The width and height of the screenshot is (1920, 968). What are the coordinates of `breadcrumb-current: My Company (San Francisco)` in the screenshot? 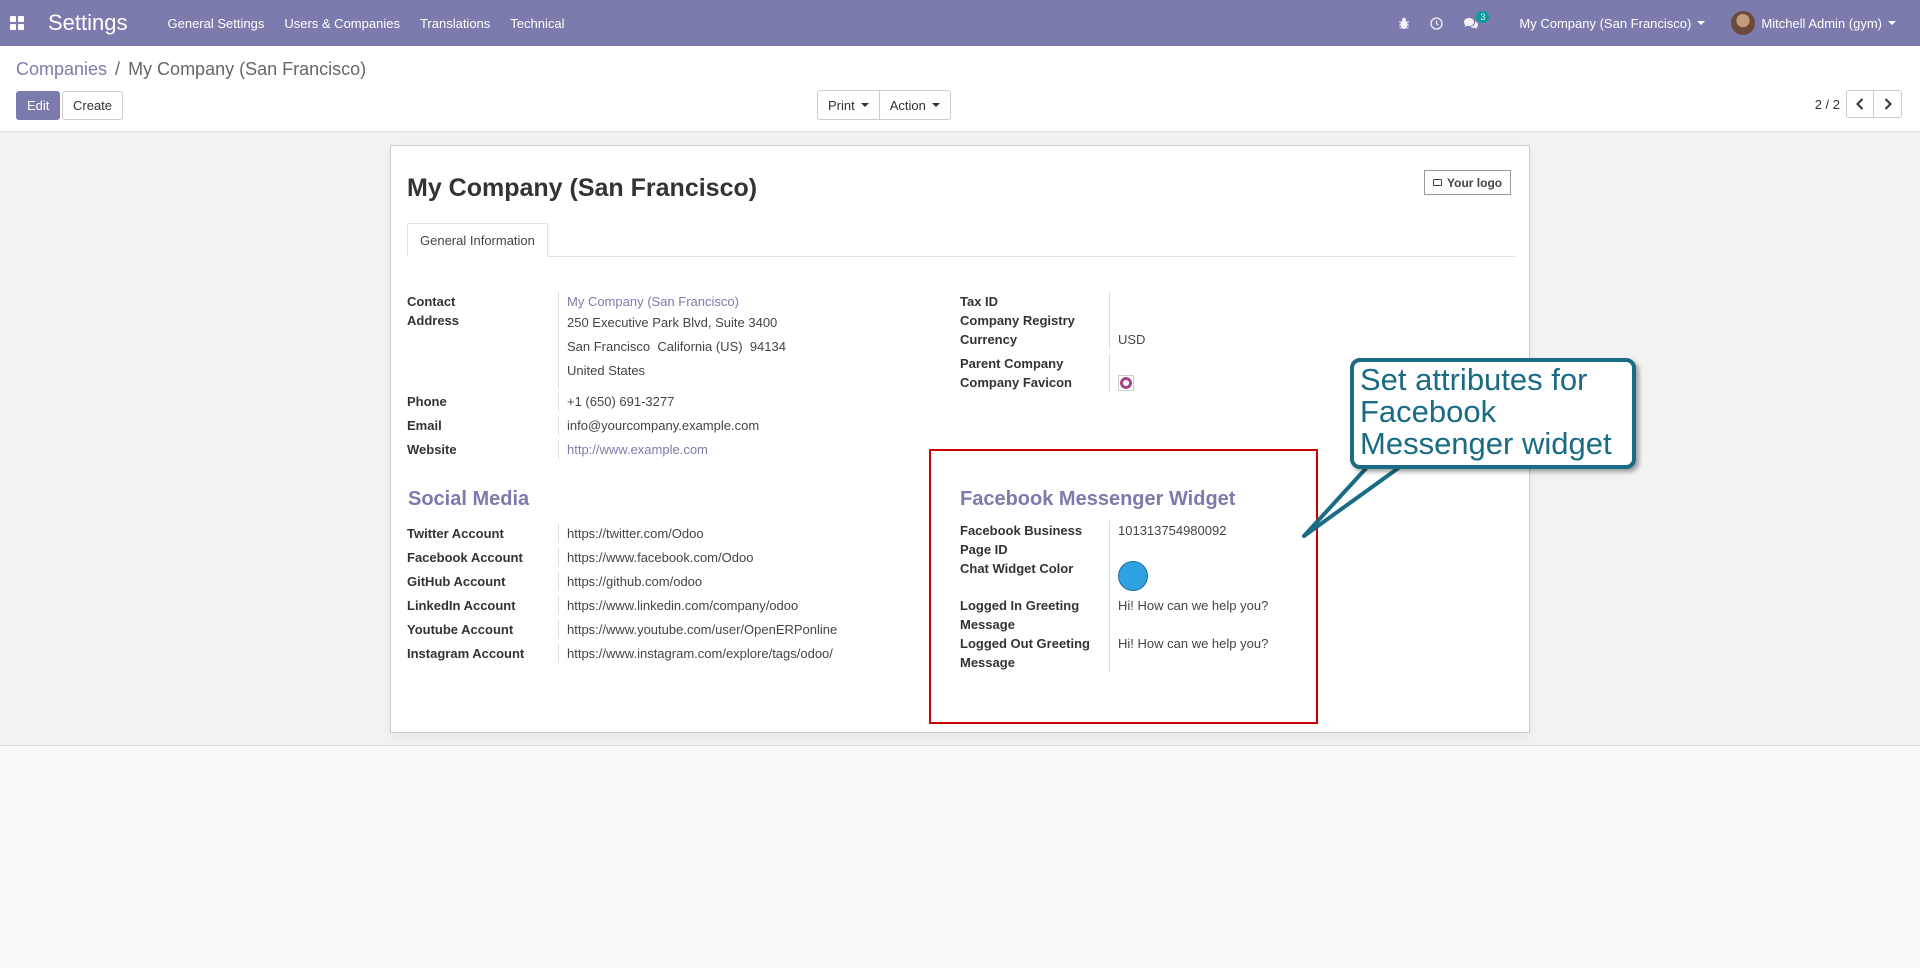 It's located at (247, 69).